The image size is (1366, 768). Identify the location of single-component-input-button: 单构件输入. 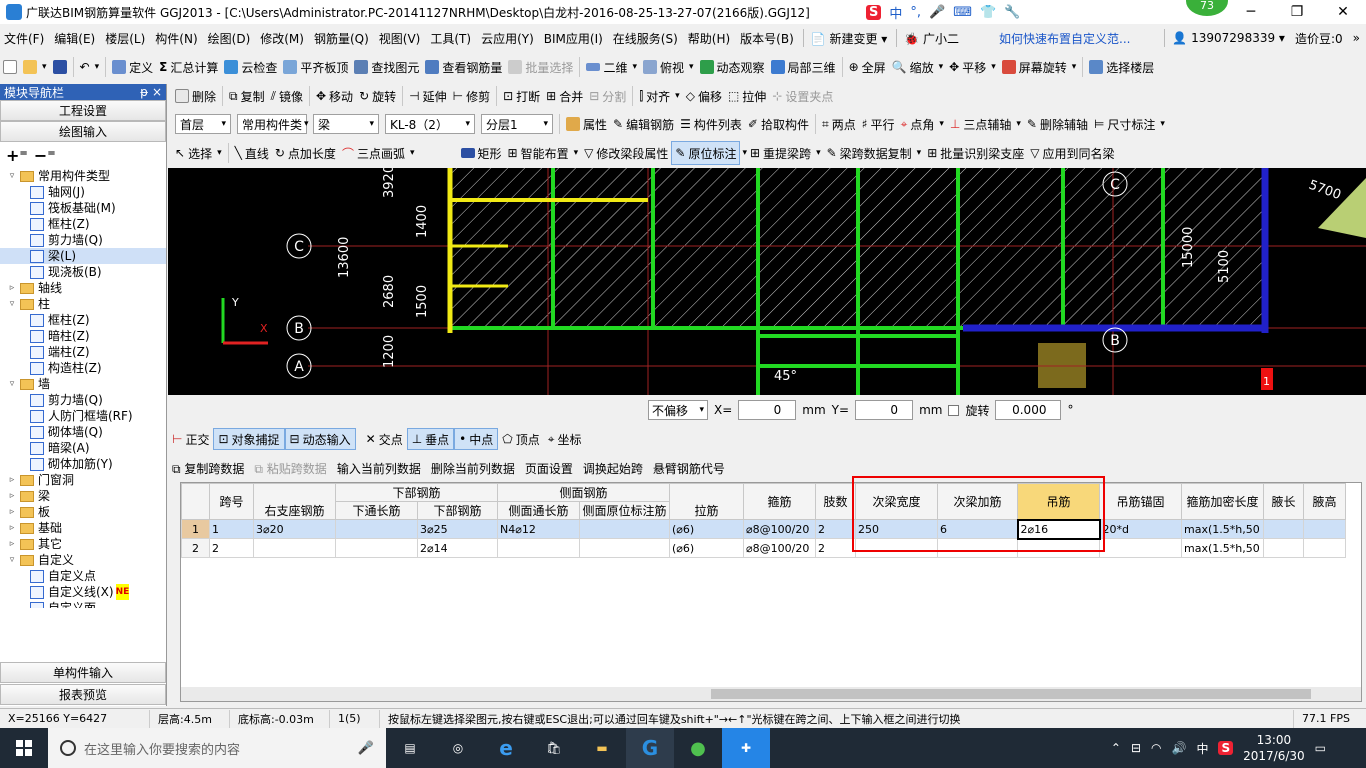
(83, 672).